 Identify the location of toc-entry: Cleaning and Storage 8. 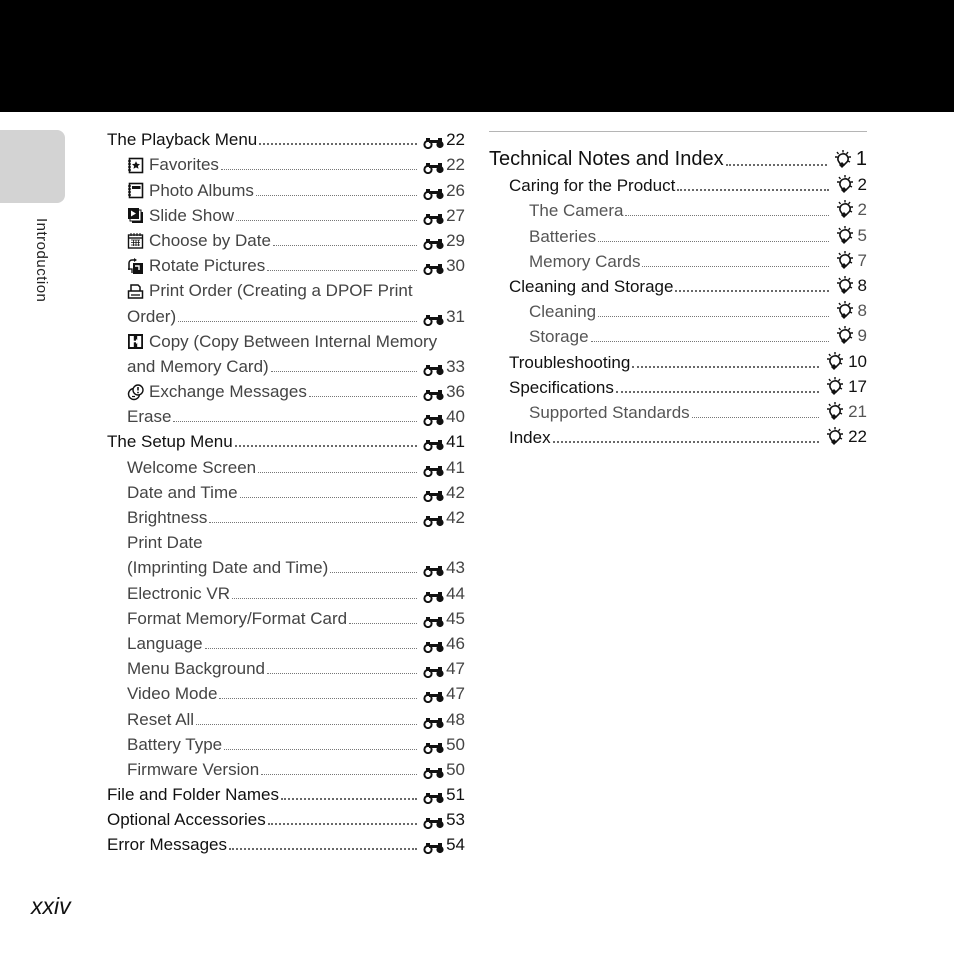
(678, 284).